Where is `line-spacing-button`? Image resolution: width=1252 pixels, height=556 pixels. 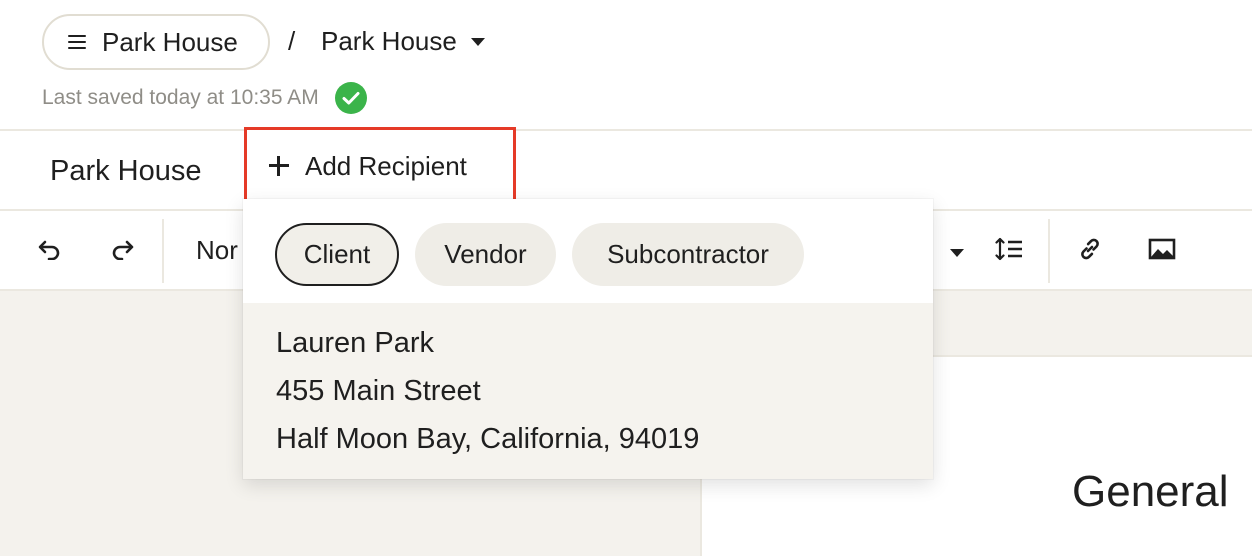
line-spacing-button is located at coordinates (1009, 251).